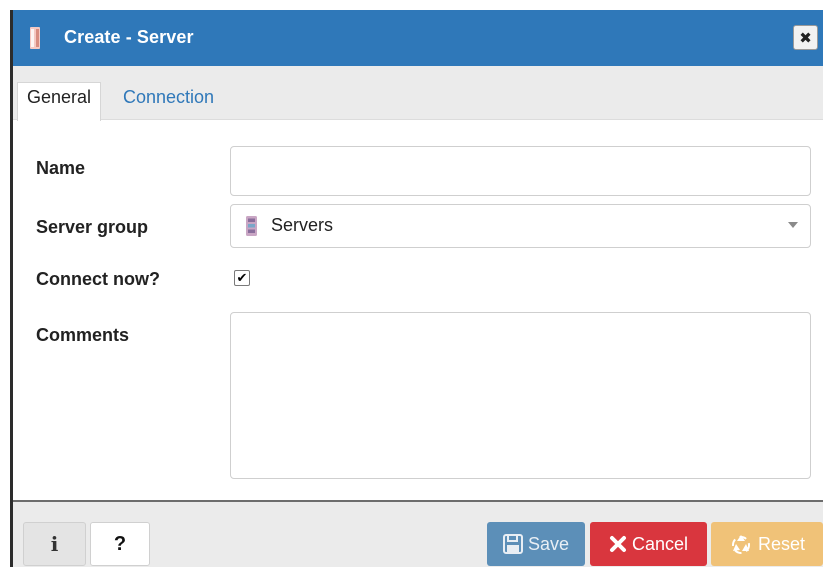 This screenshot has height=567, width=823. Describe the element at coordinates (83, 335) in the screenshot. I see `comments-label: Comments` at that location.